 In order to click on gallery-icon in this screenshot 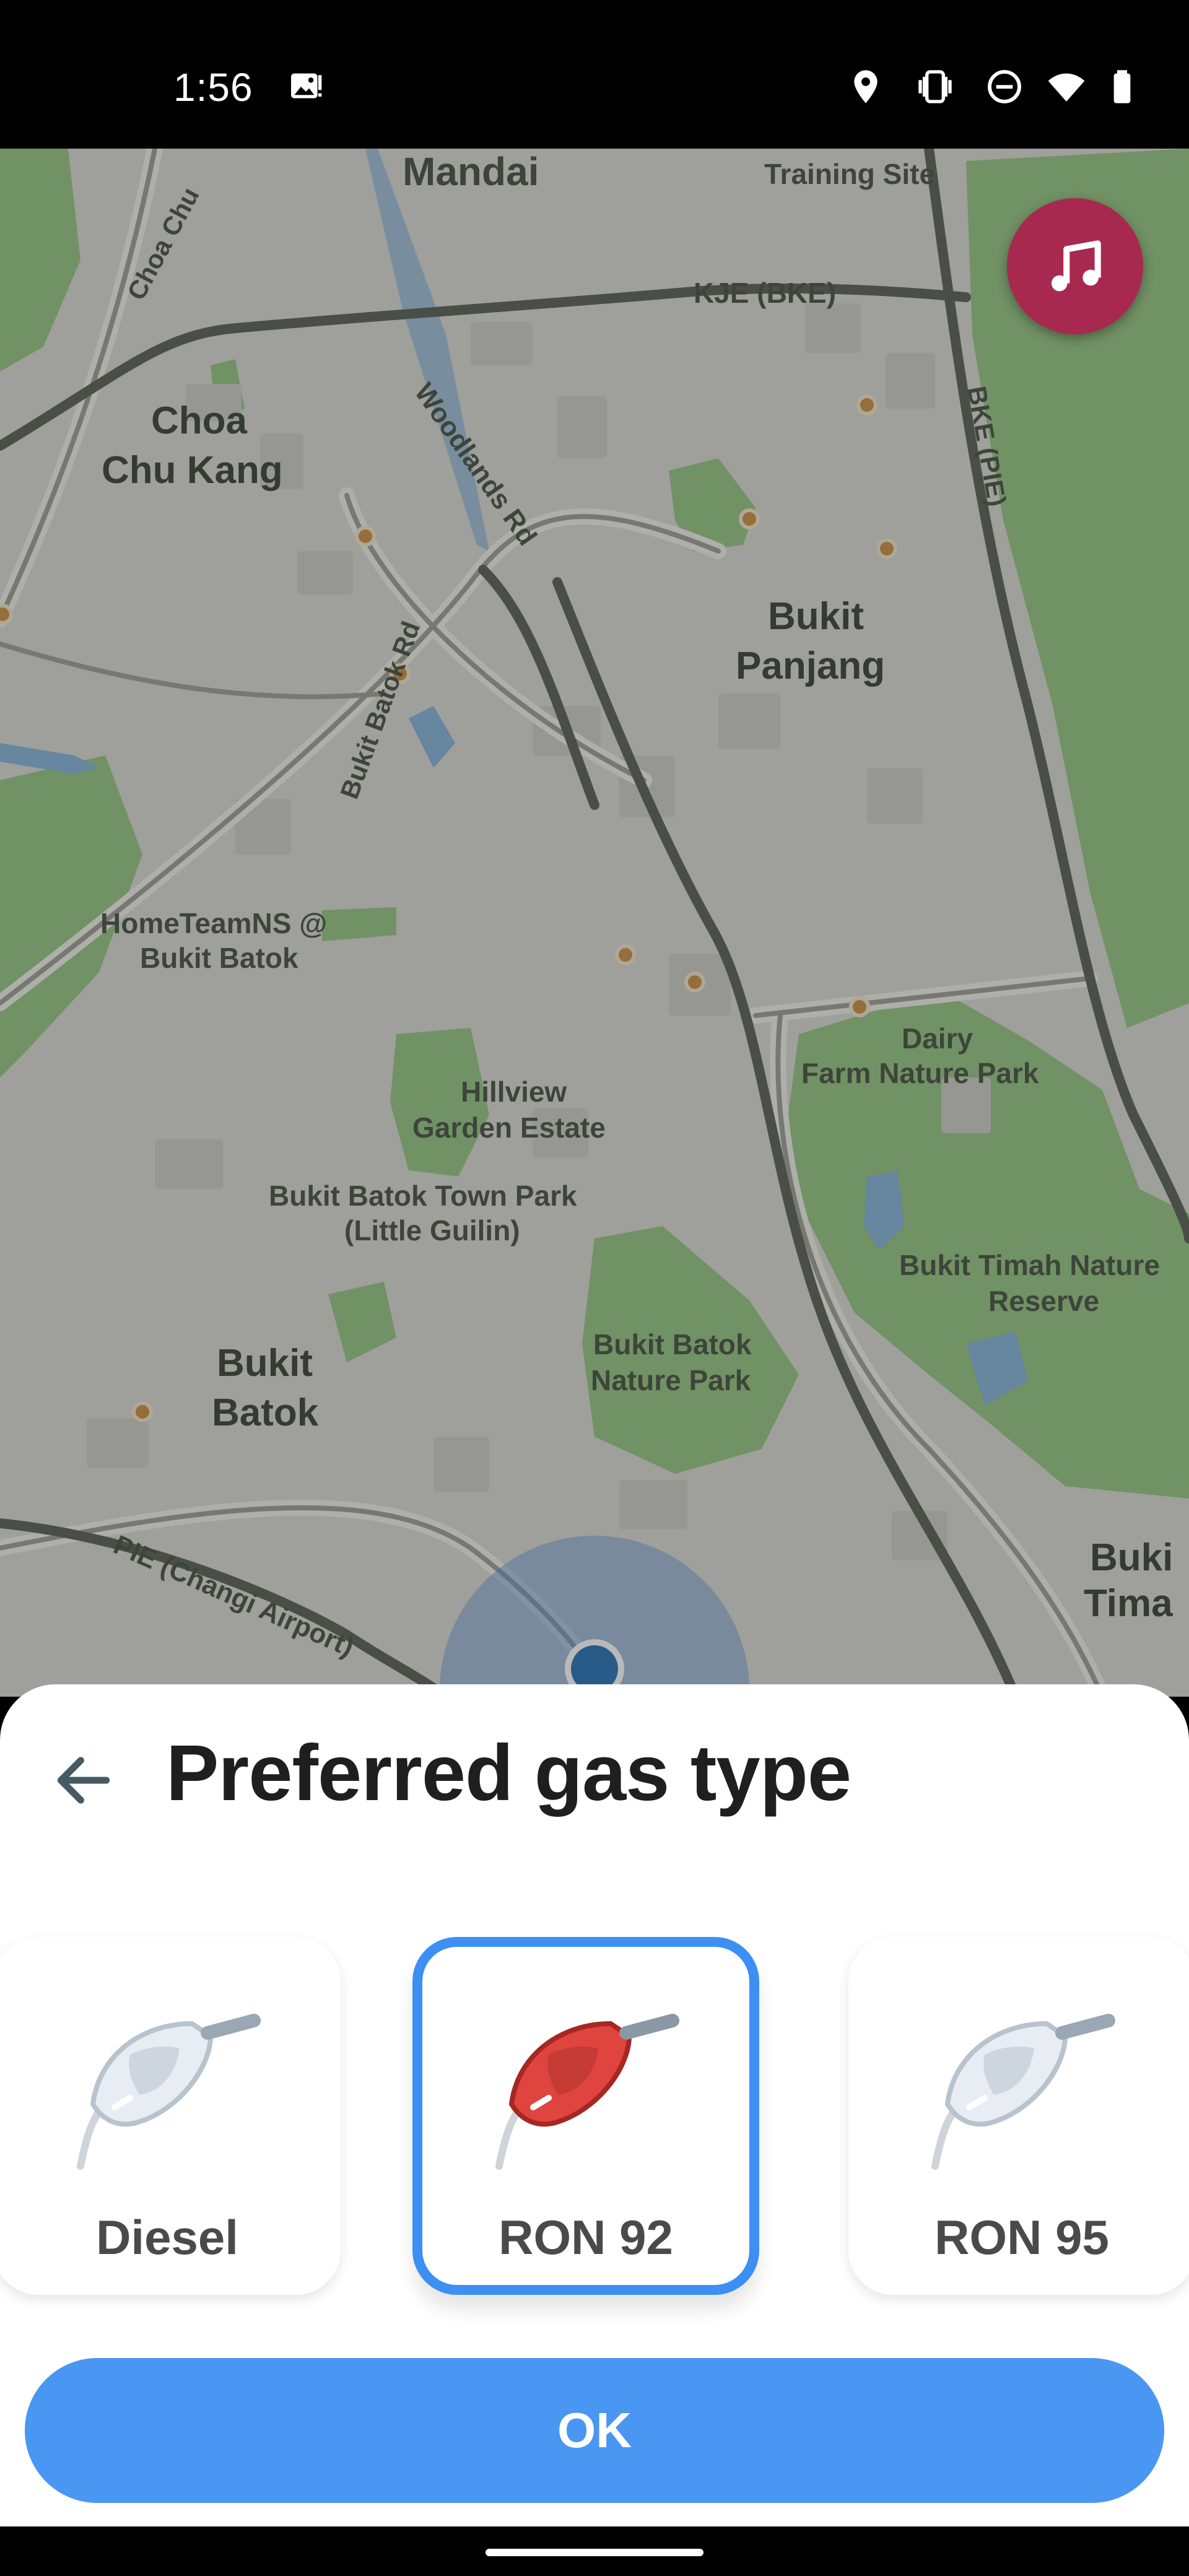, I will do `click(306, 87)`.